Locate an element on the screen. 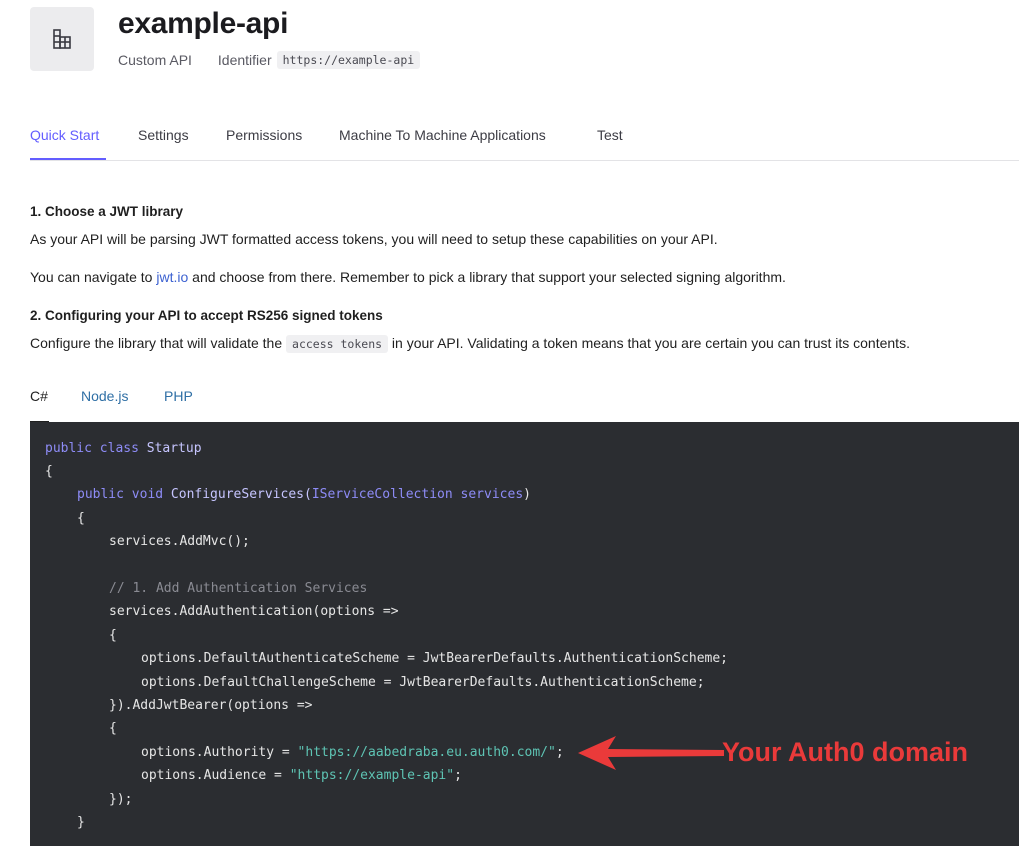 Image resolution: width=1019 pixels, height=846 pixels. identifier-label: Identifier is located at coordinates (244, 60).